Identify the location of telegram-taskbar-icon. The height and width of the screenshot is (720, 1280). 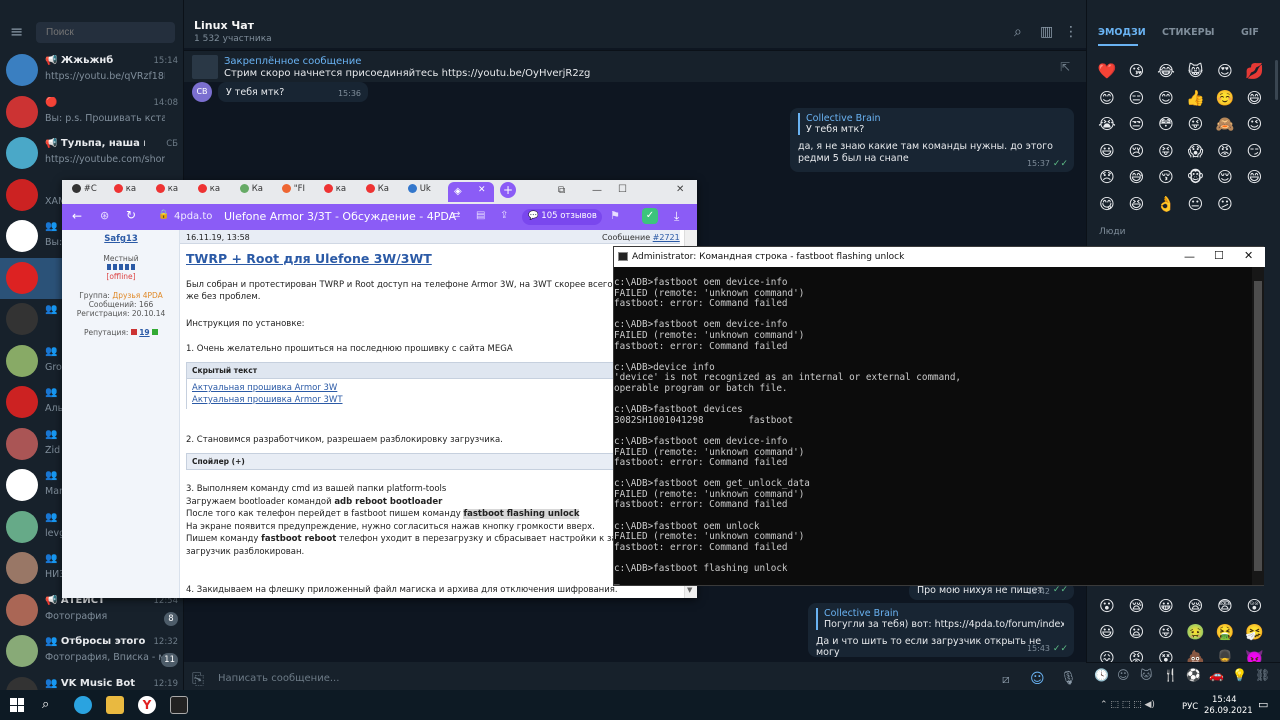
(83, 705).